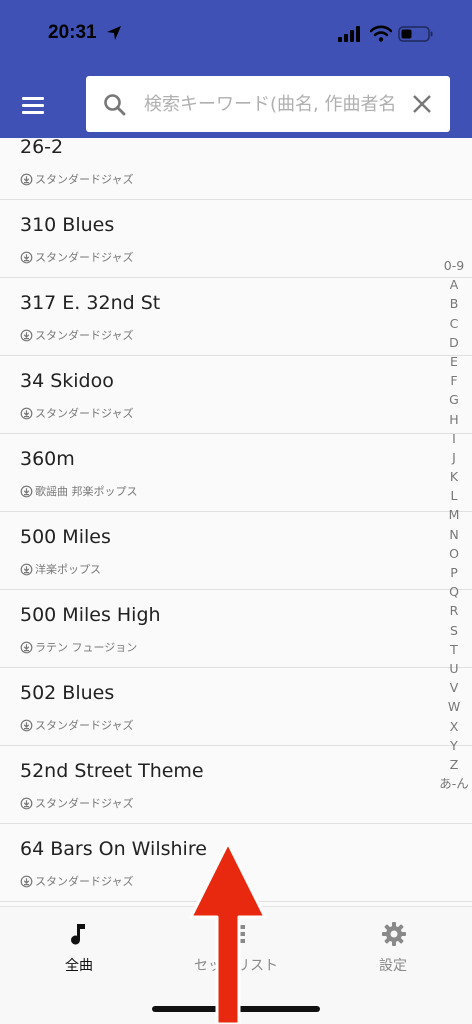 This screenshot has width=472, height=1024. I want to click on song-title: 26-2, so click(42, 148).